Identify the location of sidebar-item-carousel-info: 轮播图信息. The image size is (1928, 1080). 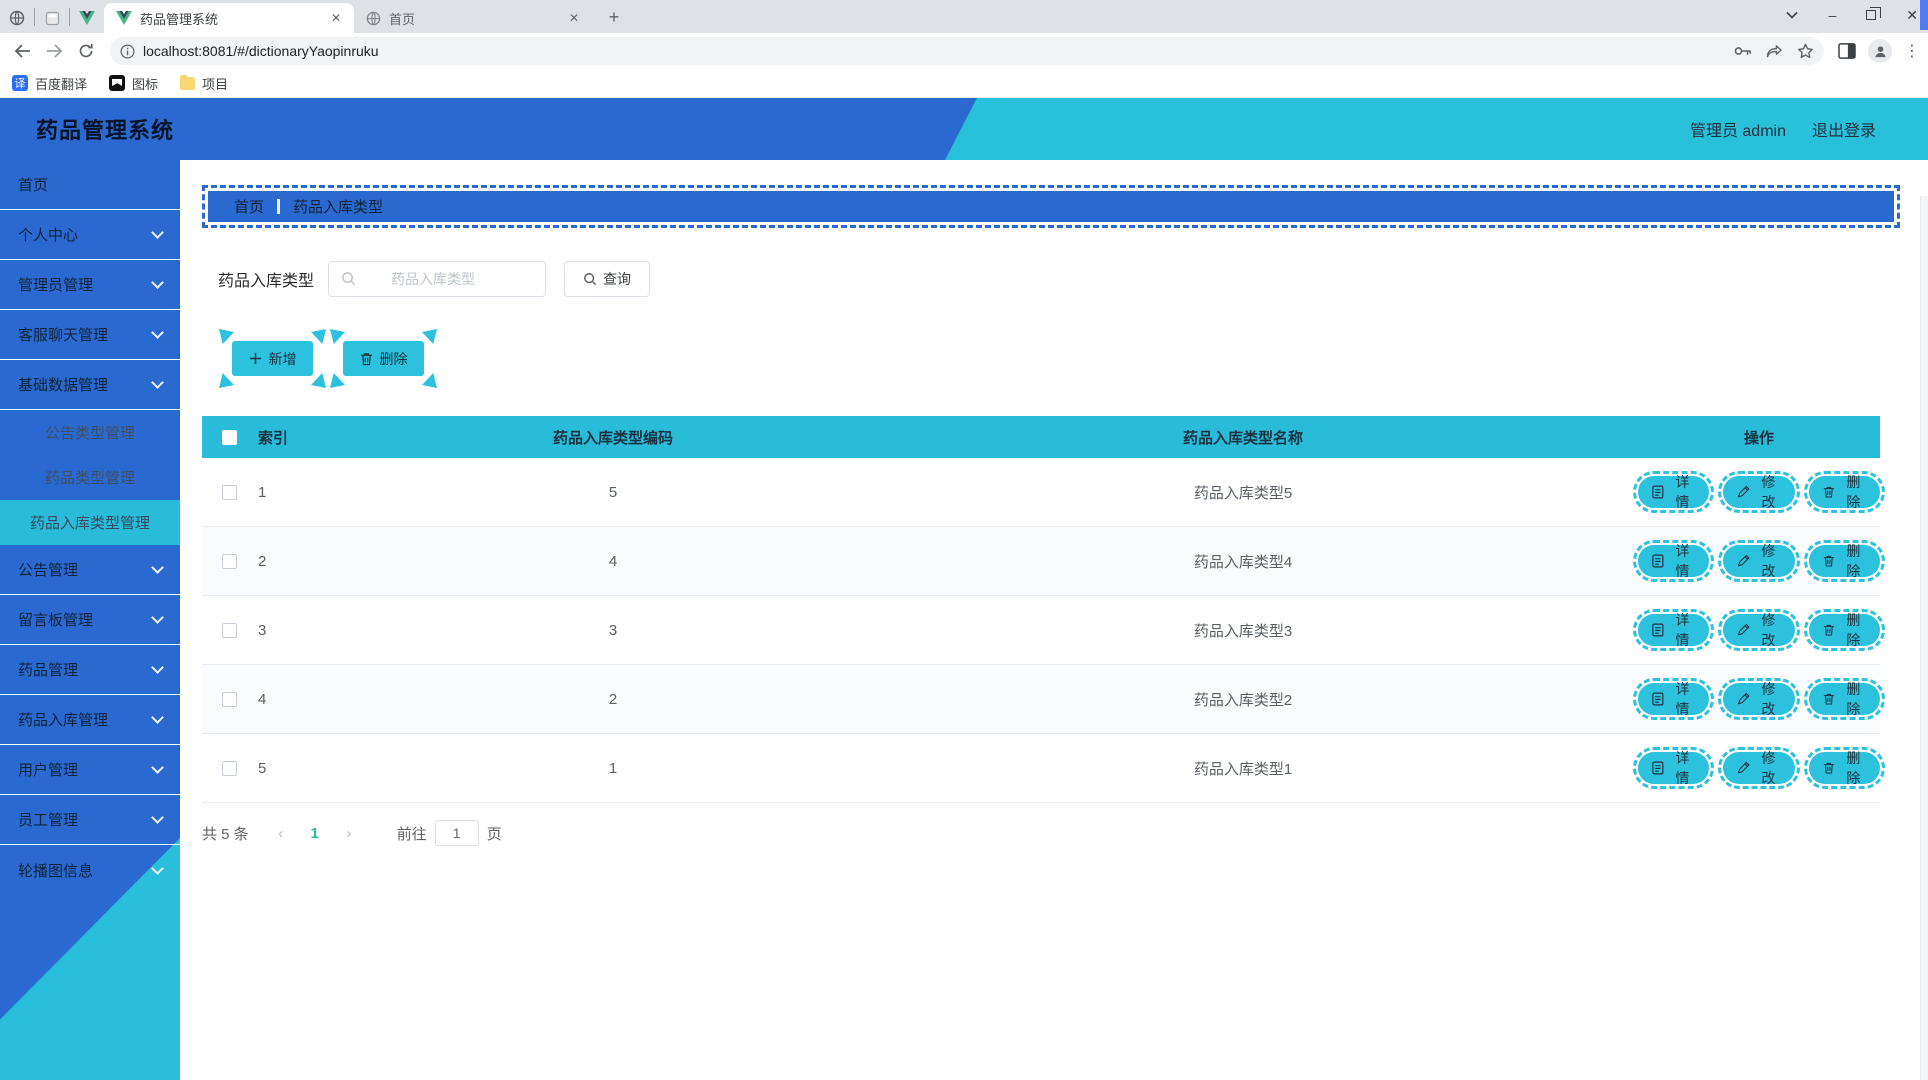
(90, 870).